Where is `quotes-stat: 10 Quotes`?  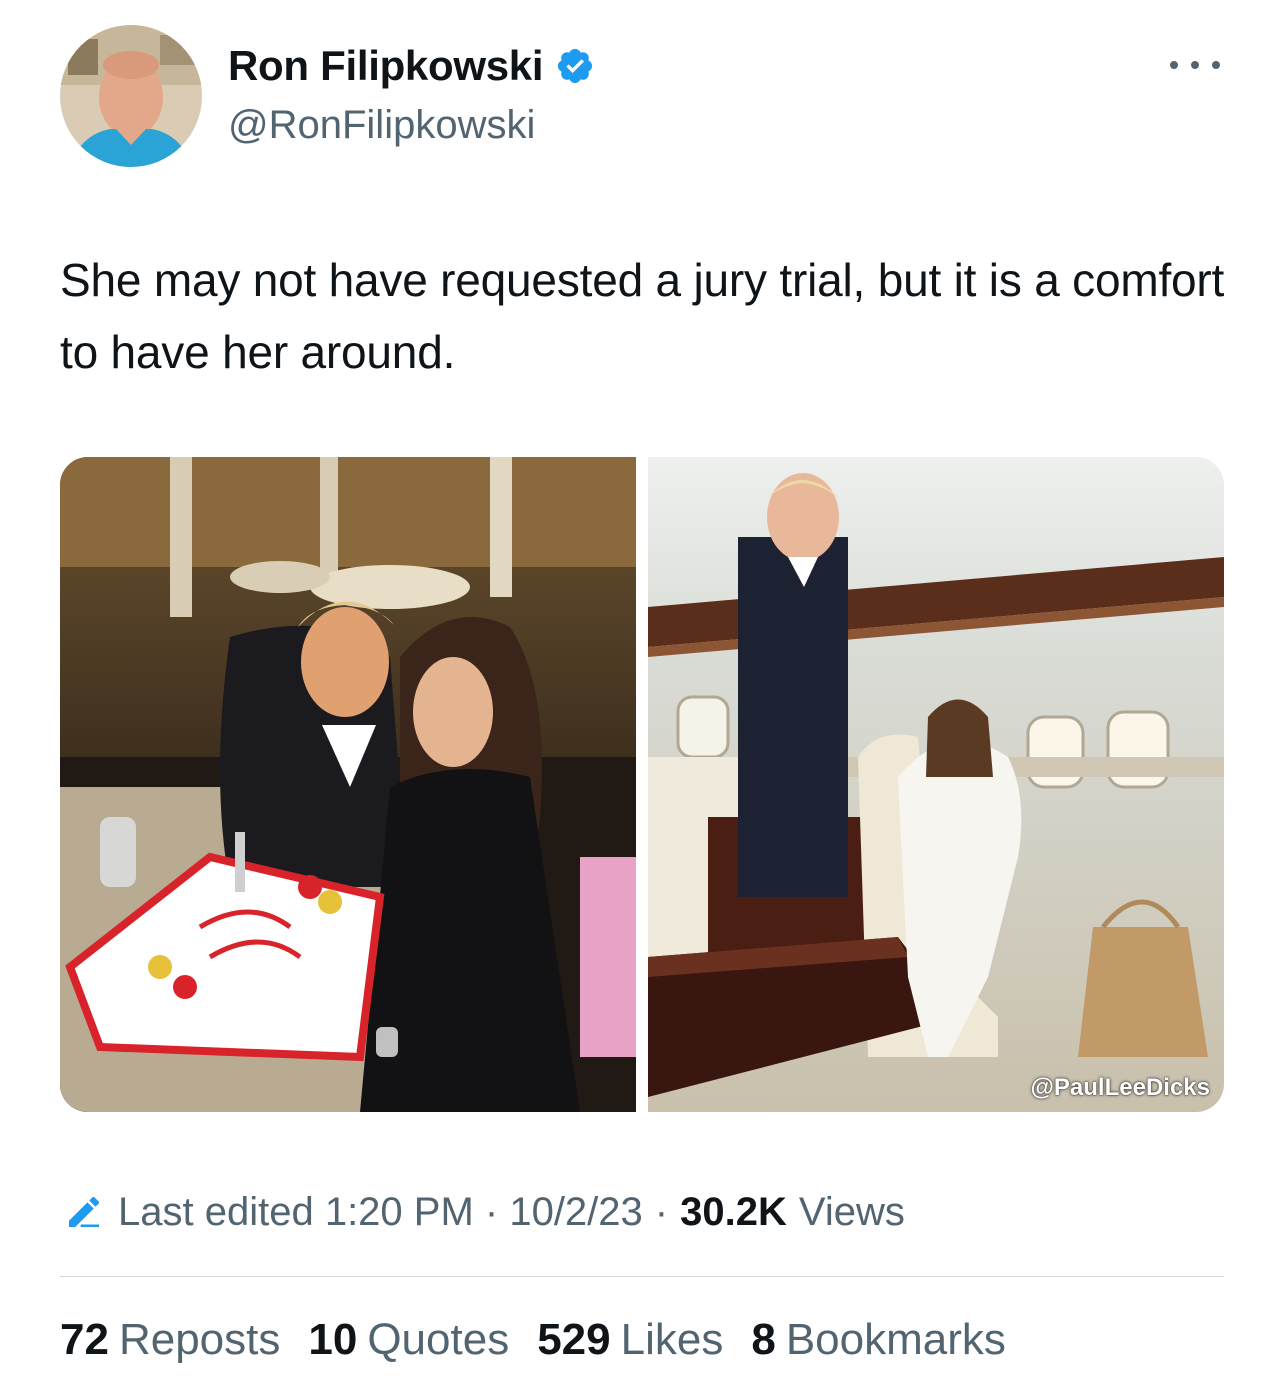 quotes-stat: 10 Quotes is located at coordinates (408, 1340).